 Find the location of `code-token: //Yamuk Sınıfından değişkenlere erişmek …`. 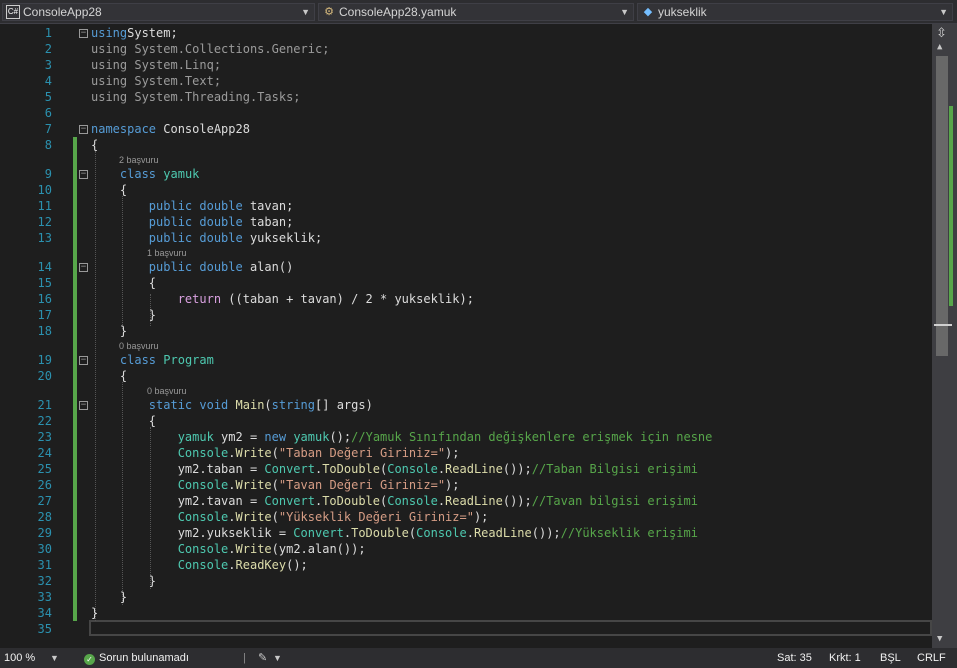

code-token: //Yamuk Sınıfından değişkenlere erişmek … is located at coordinates (532, 437).